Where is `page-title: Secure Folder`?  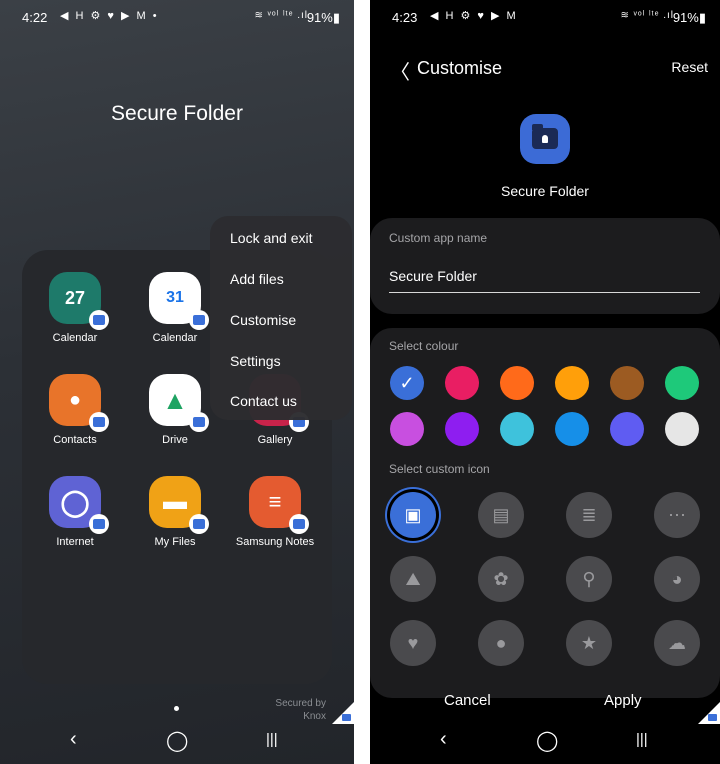
page-title: Secure Folder is located at coordinates (177, 113).